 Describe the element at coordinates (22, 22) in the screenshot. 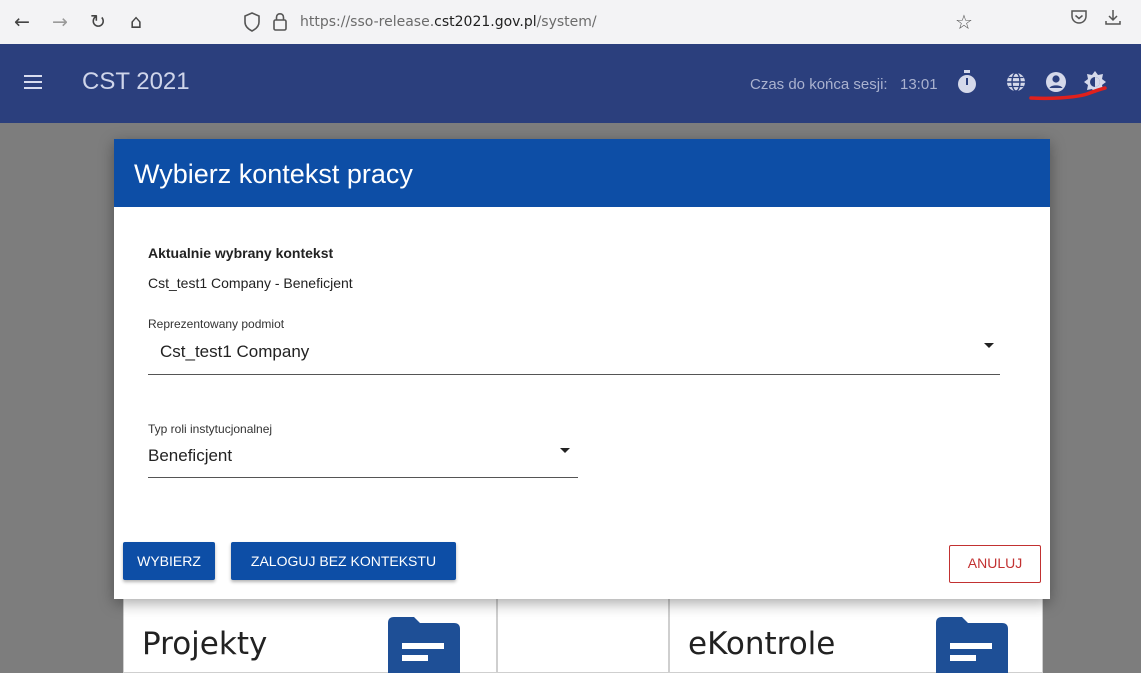

I see `back-arrow-icon: ←` at that location.